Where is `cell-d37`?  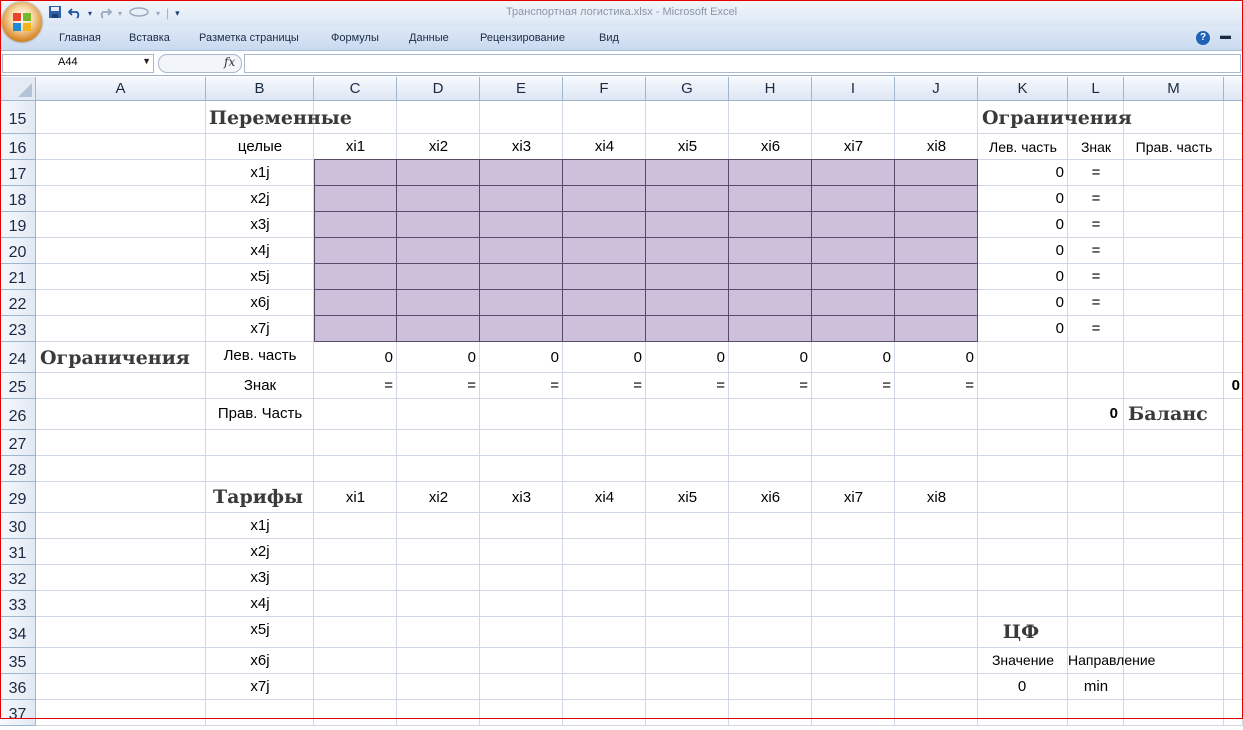 cell-d37 is located at coordinates (438, 713).